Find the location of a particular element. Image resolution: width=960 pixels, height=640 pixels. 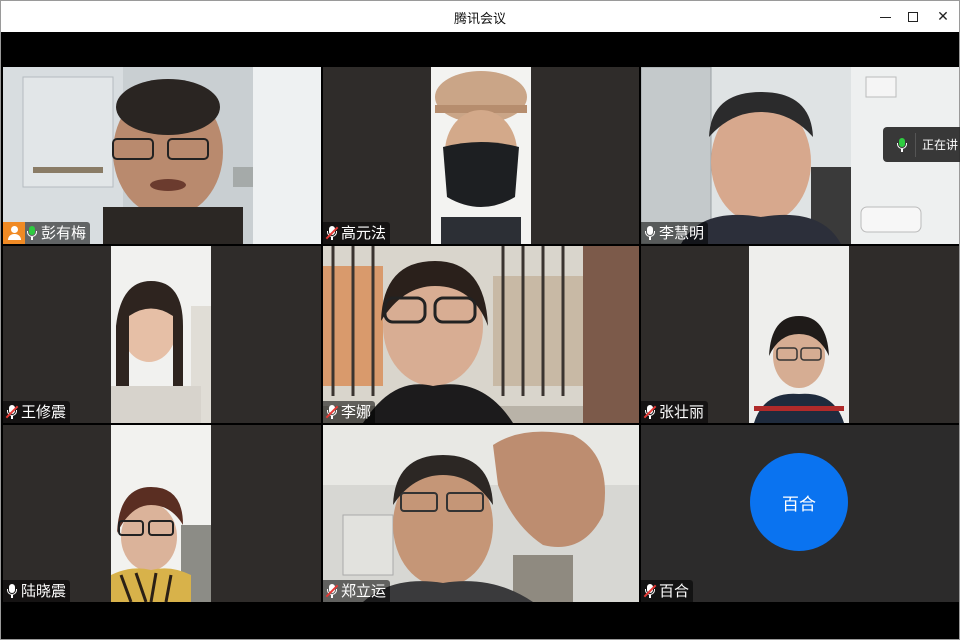

participant-tile: 陆晓震 is located at coordinates (162, 513).